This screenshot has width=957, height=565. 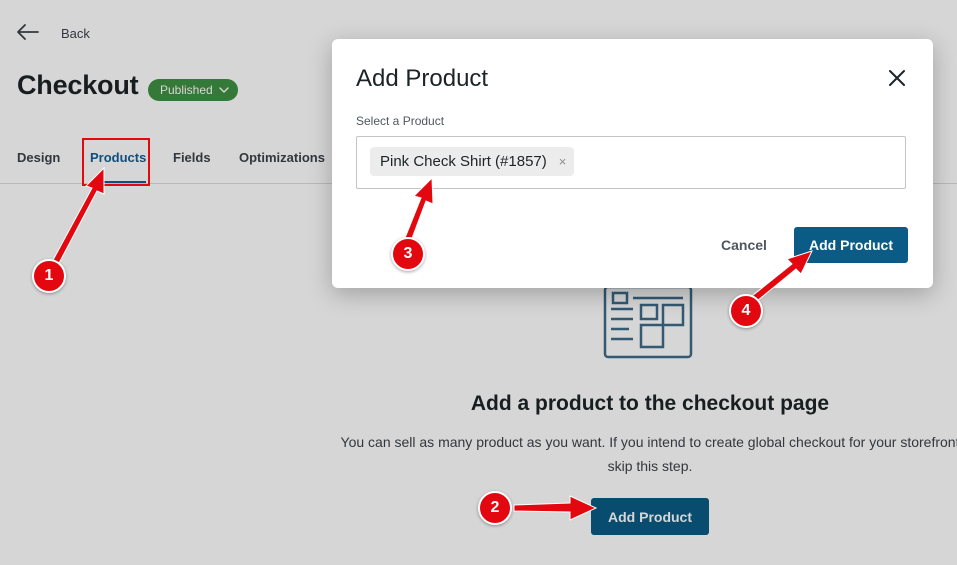 I want to click on selected-product-chip: Pink Check Shirt (#1857) ×, so click(x=472, y=161).